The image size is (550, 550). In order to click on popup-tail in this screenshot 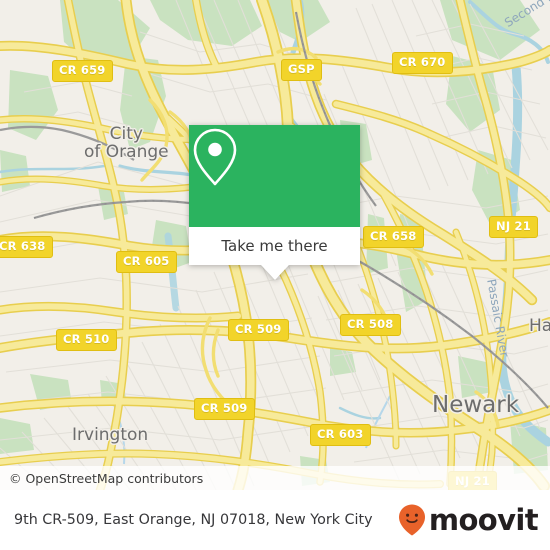, I will do `click(274, 272)`.